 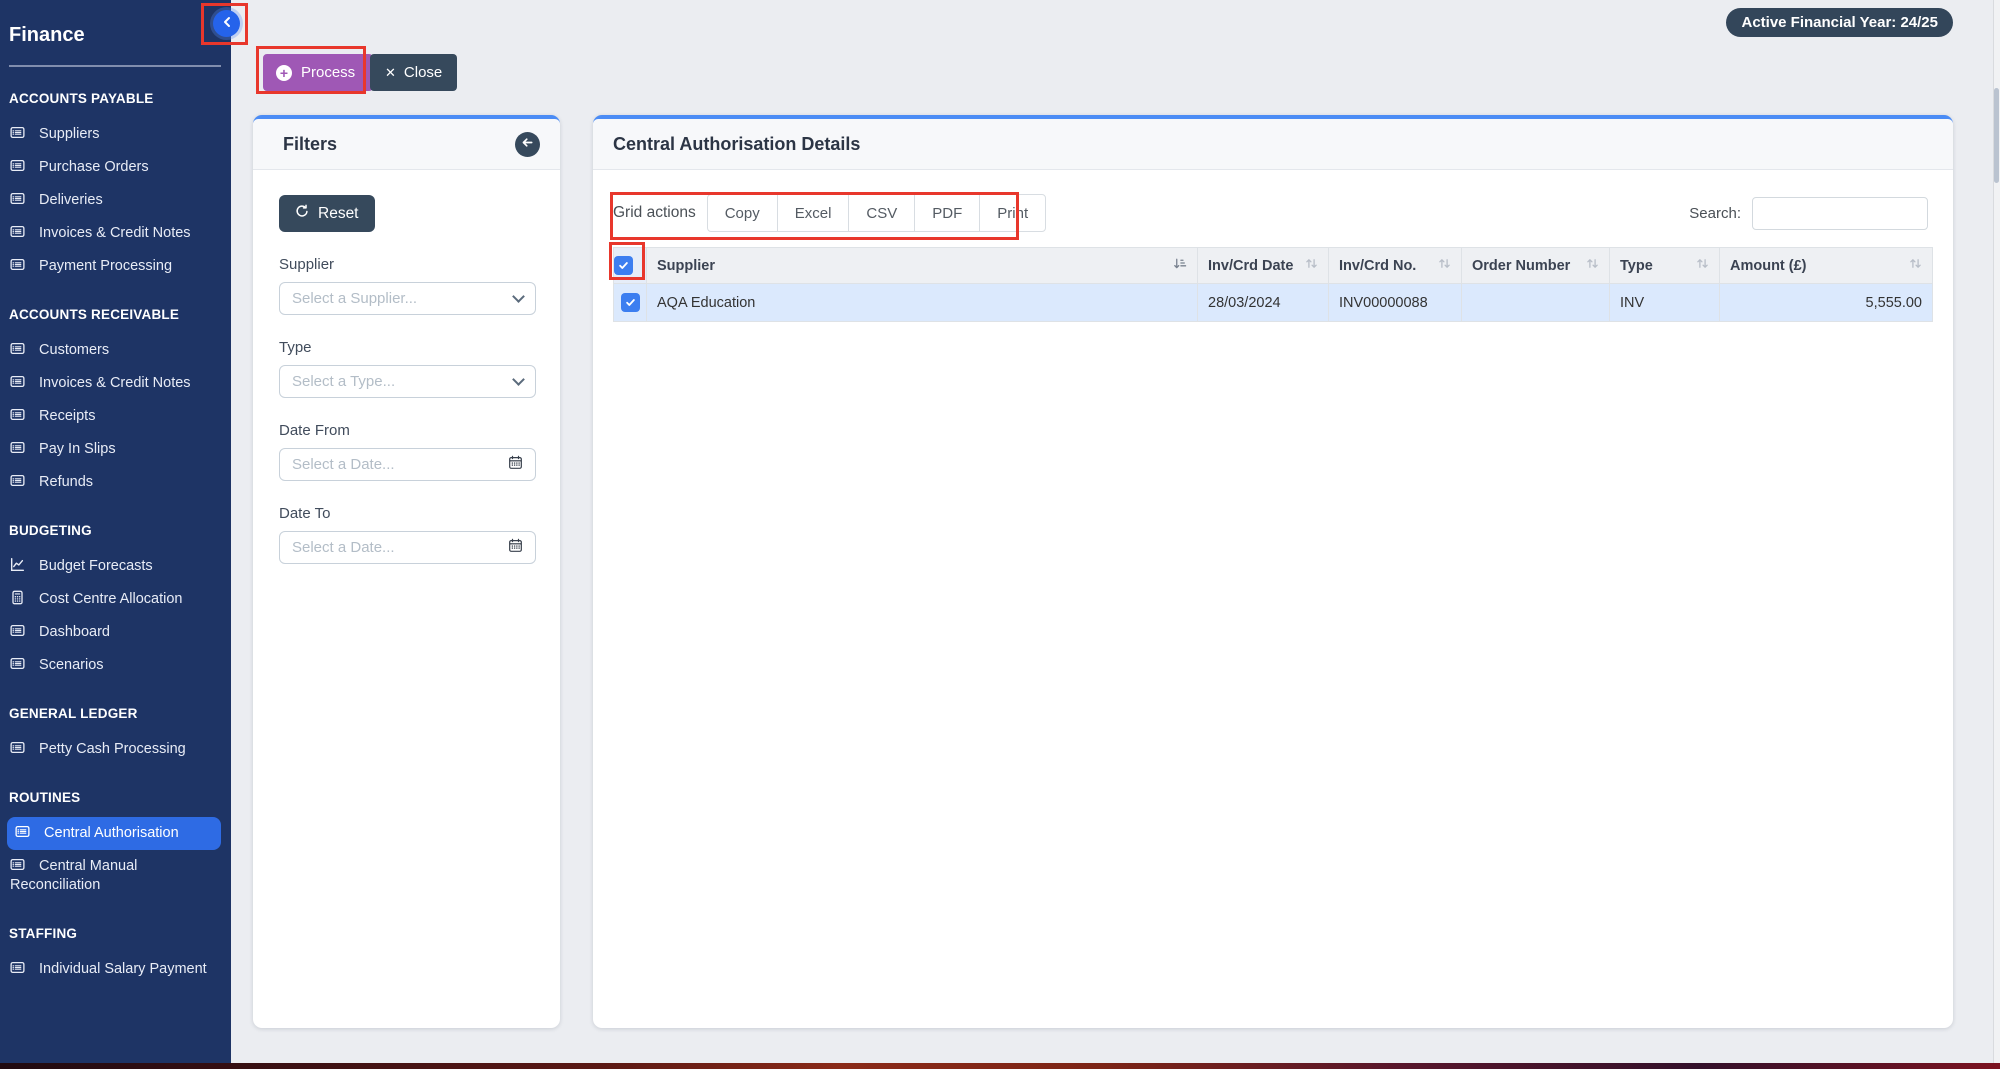 What do you see at coordinates (111, 599) in the screenshot?
I see `sidebar-item-label: Cost Centre Allocation` at bounding box center [111, 599].